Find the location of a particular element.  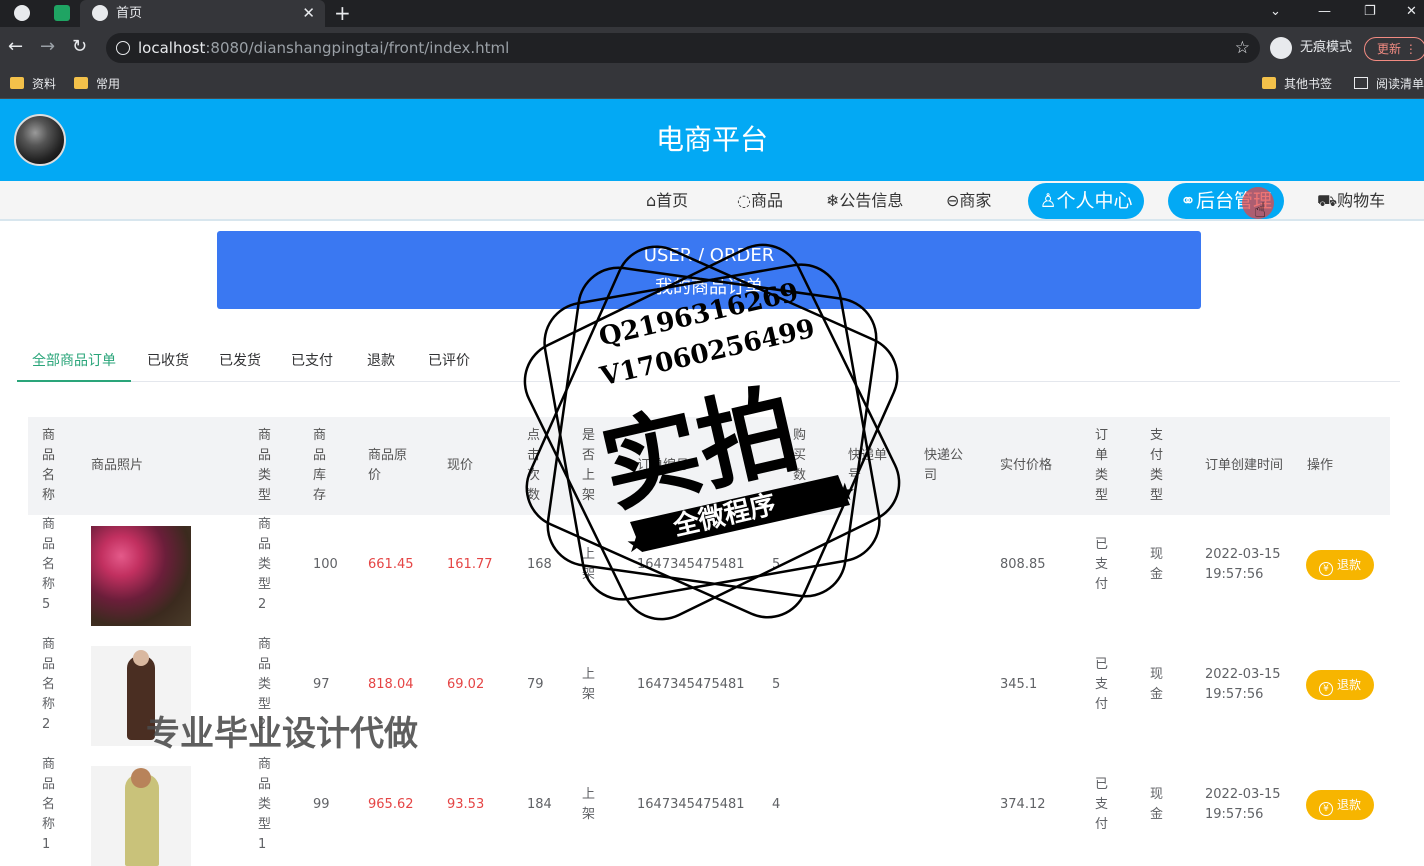

column-header: 点击次数 is located at coordinates (534, 465).